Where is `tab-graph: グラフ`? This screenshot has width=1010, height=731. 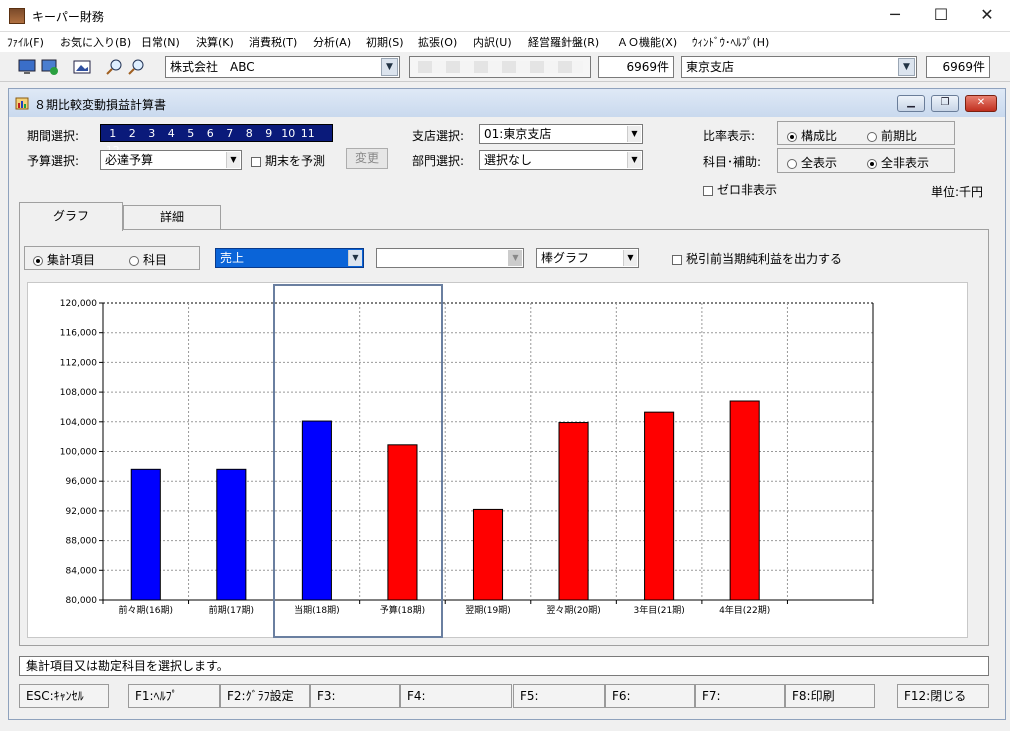
tab-graph: グラフ is located at coordinates (71, 216).